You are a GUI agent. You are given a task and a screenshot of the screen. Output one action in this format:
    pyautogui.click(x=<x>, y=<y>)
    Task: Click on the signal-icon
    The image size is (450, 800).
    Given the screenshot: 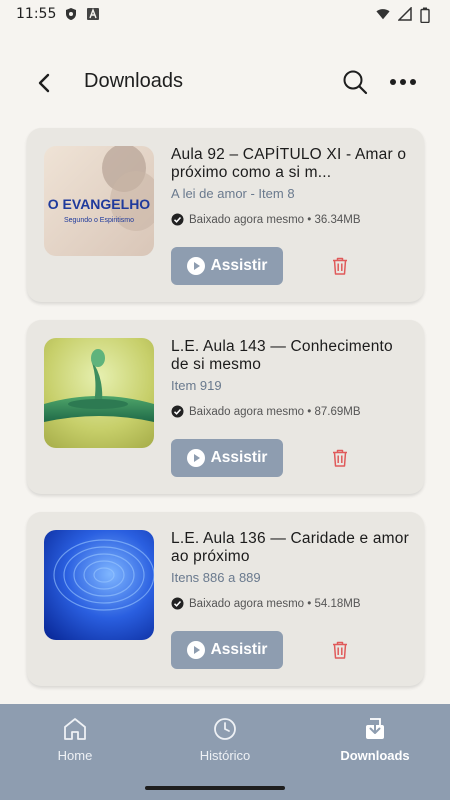 What is the action you would take?
    pyautogui.click(x=405, y=14)
    